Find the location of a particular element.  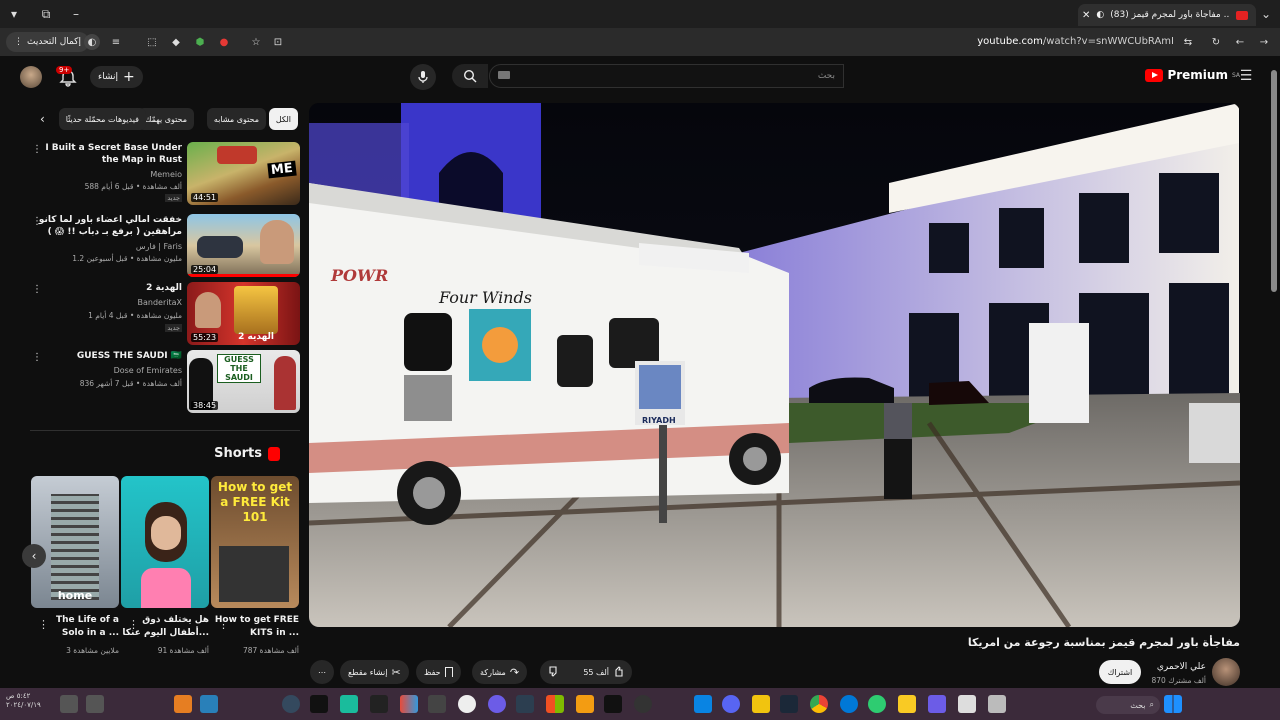

subscribe-button: اشتراك is located at coordinates (1120, 672).